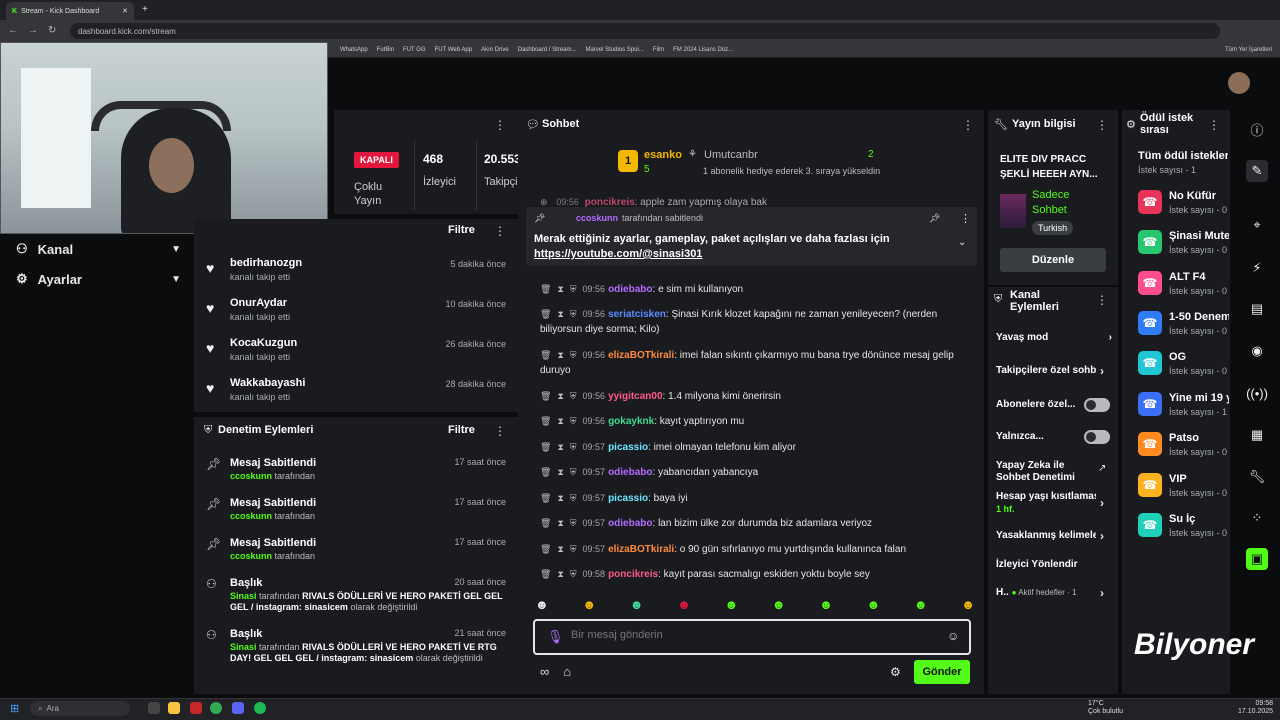  Describe the element at coordinates (633, 574) in the screenshot. I see `message-user: poncikreis` at that location.